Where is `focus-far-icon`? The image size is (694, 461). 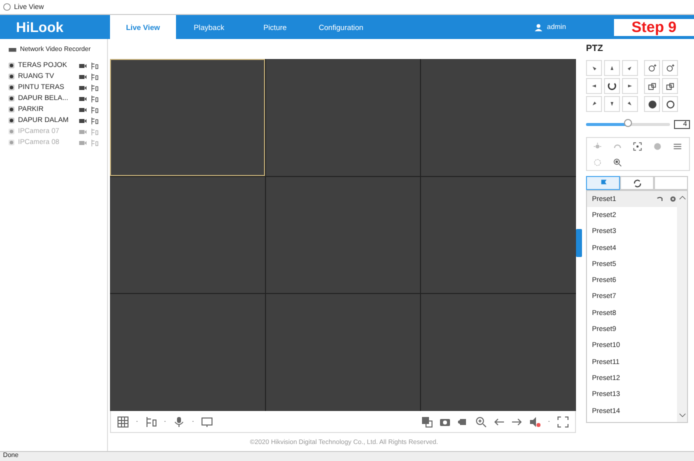
focus-far-icon is located at coordinates (670, 86).